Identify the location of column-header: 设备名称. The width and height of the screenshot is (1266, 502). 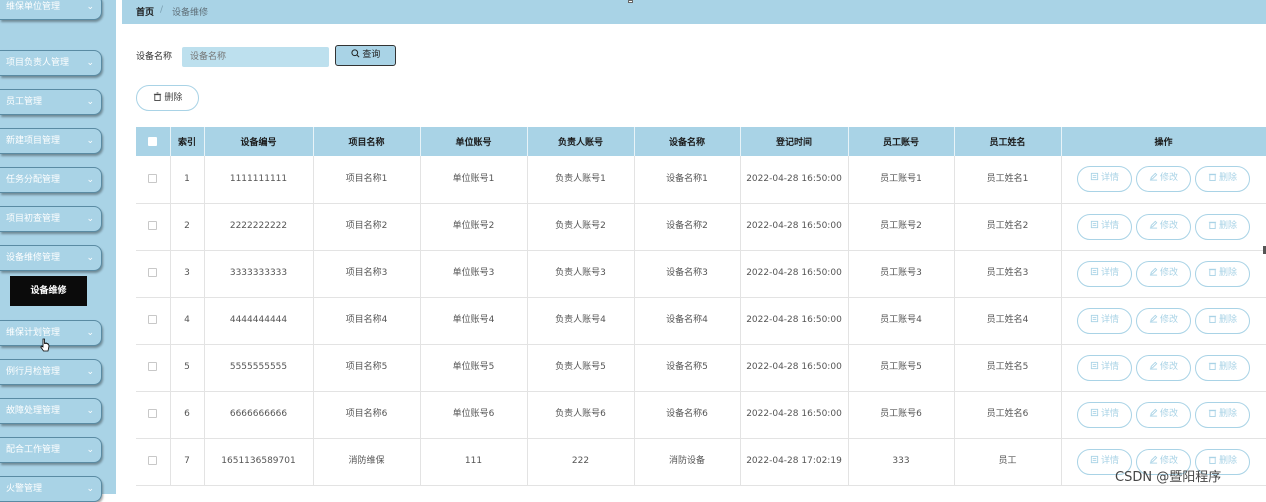
(687, 141).